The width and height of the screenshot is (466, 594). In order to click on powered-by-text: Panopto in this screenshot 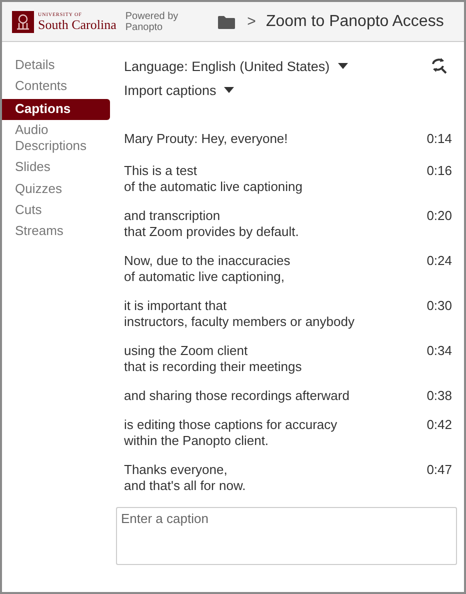, I will do `click(144, 27)`.